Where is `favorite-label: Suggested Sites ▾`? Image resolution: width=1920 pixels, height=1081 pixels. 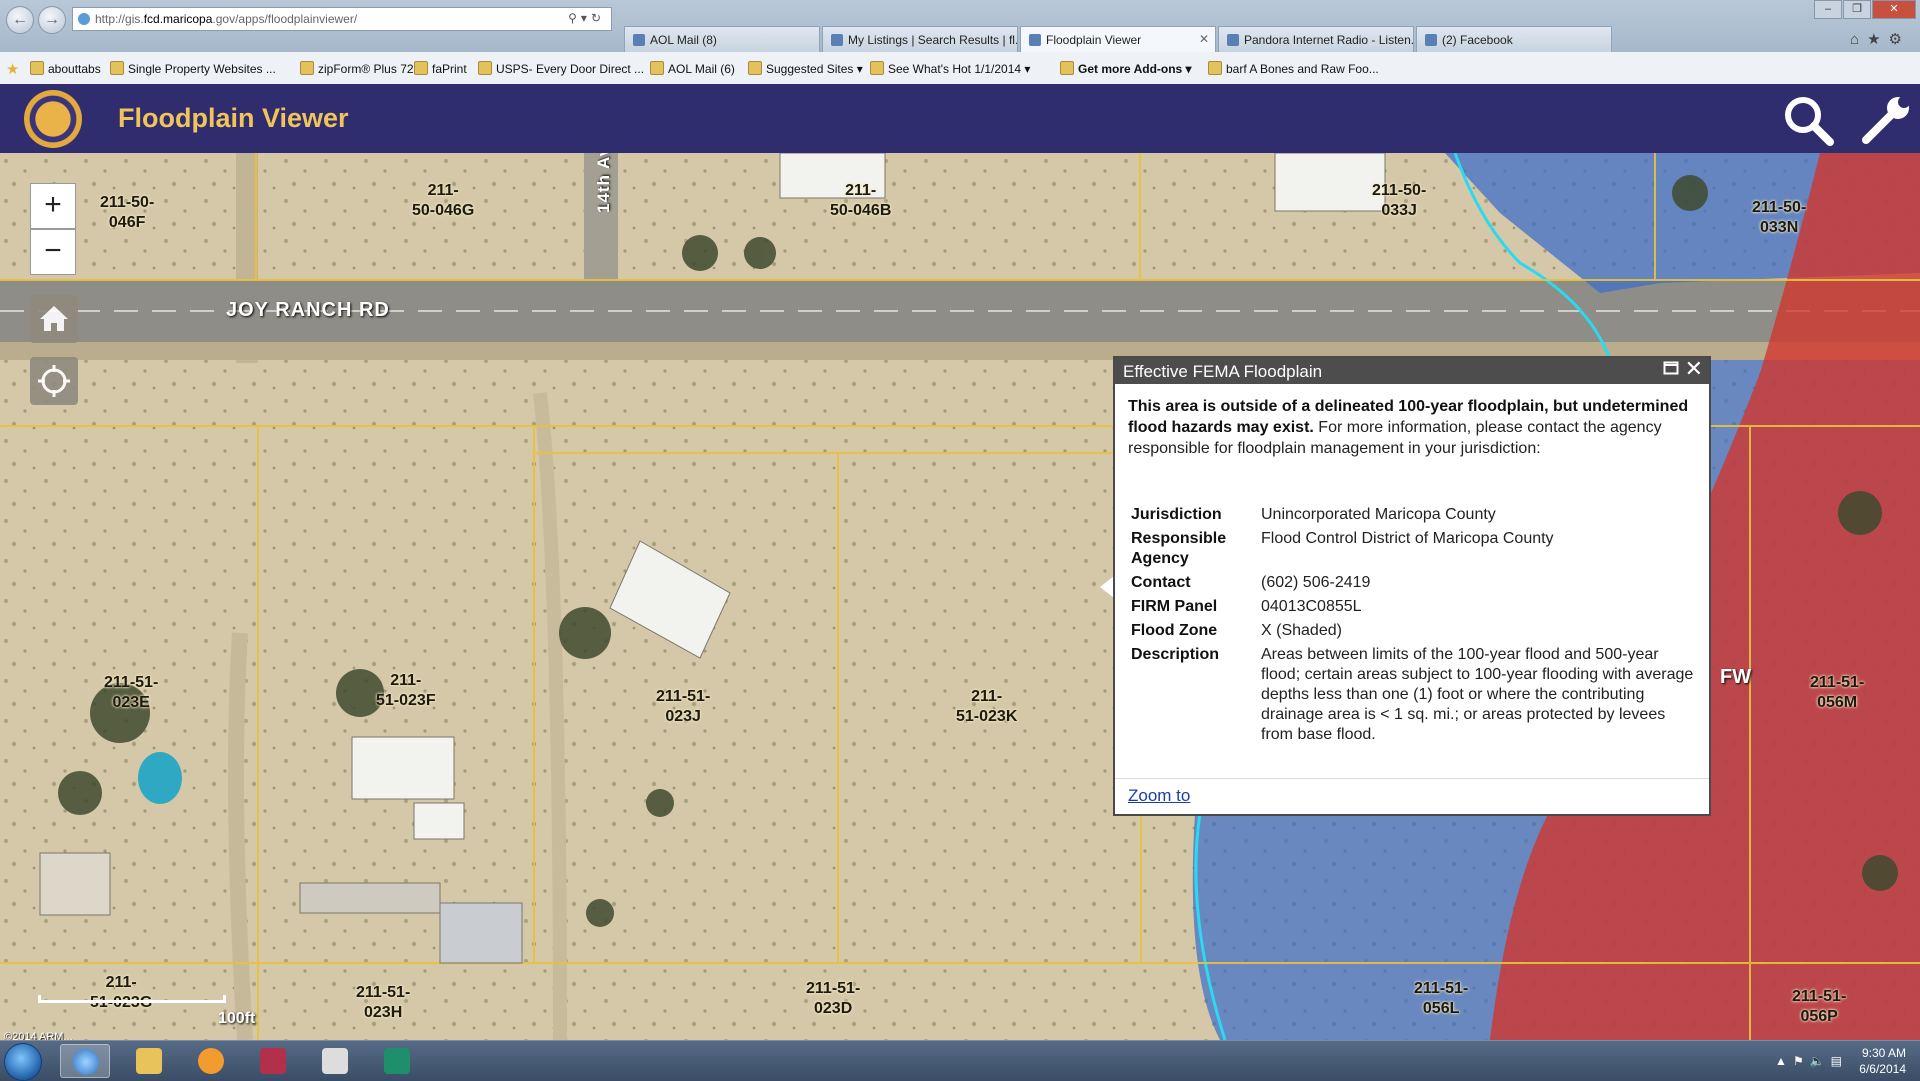 favorite-label: Suggested Sites ▾ is located at coordinates (814, 69).